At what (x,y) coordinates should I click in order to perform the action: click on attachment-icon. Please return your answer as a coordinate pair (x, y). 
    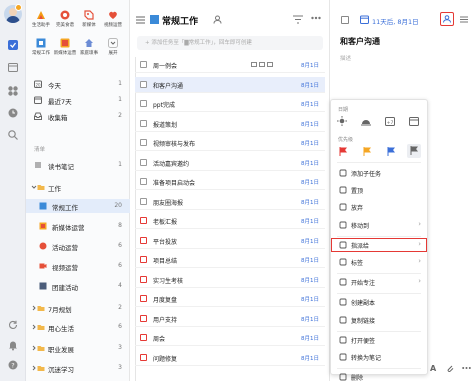
    Looking at the image, I should click on (450, 368).